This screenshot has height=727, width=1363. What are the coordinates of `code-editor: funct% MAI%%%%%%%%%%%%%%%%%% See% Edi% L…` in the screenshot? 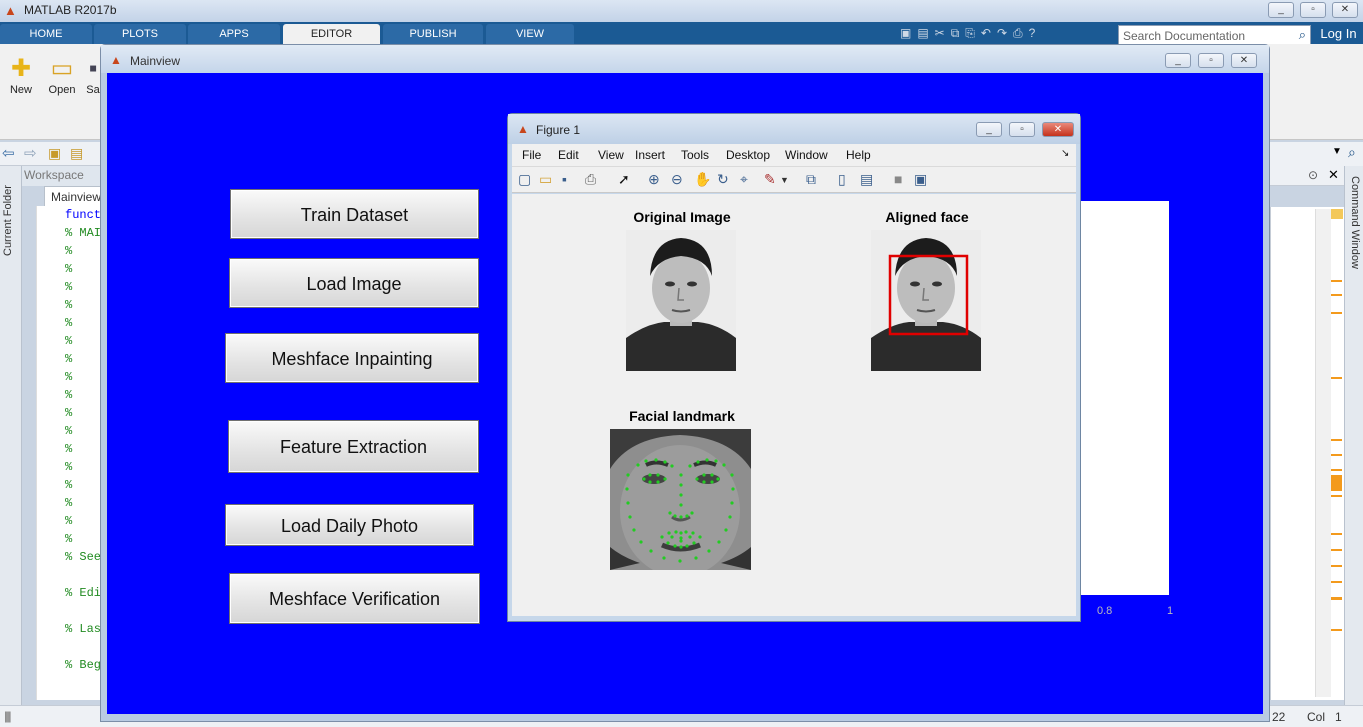 It's located at (69, 453).